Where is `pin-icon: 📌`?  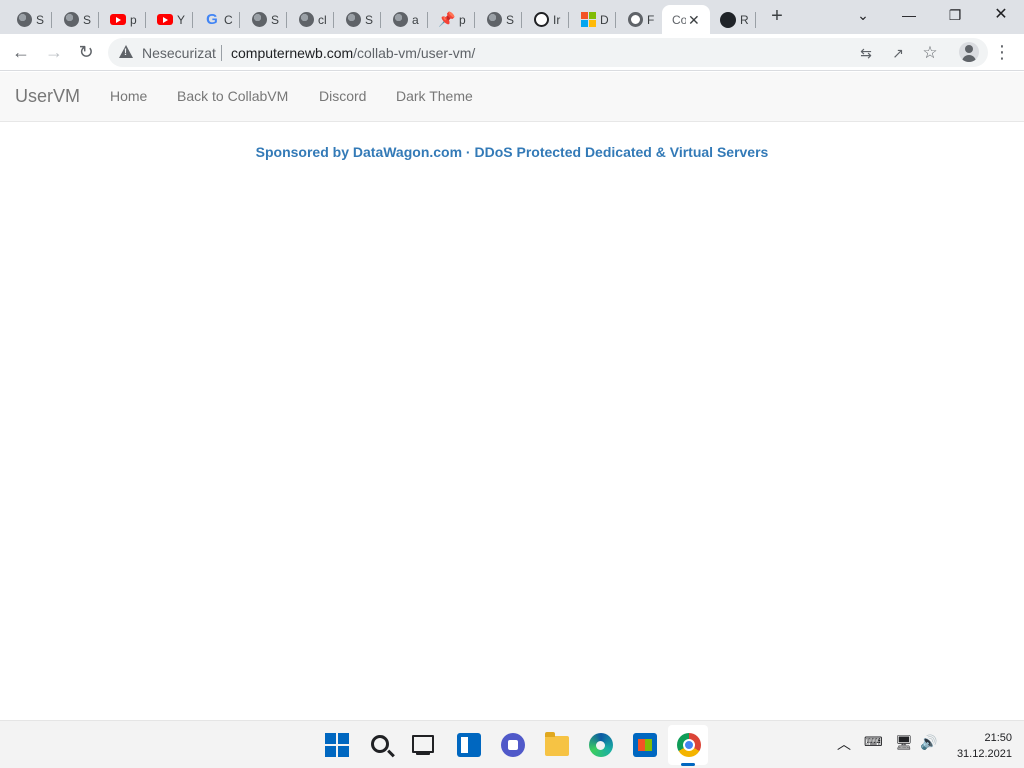
pin-icon: 📌 is located at coordinates (447, 19).